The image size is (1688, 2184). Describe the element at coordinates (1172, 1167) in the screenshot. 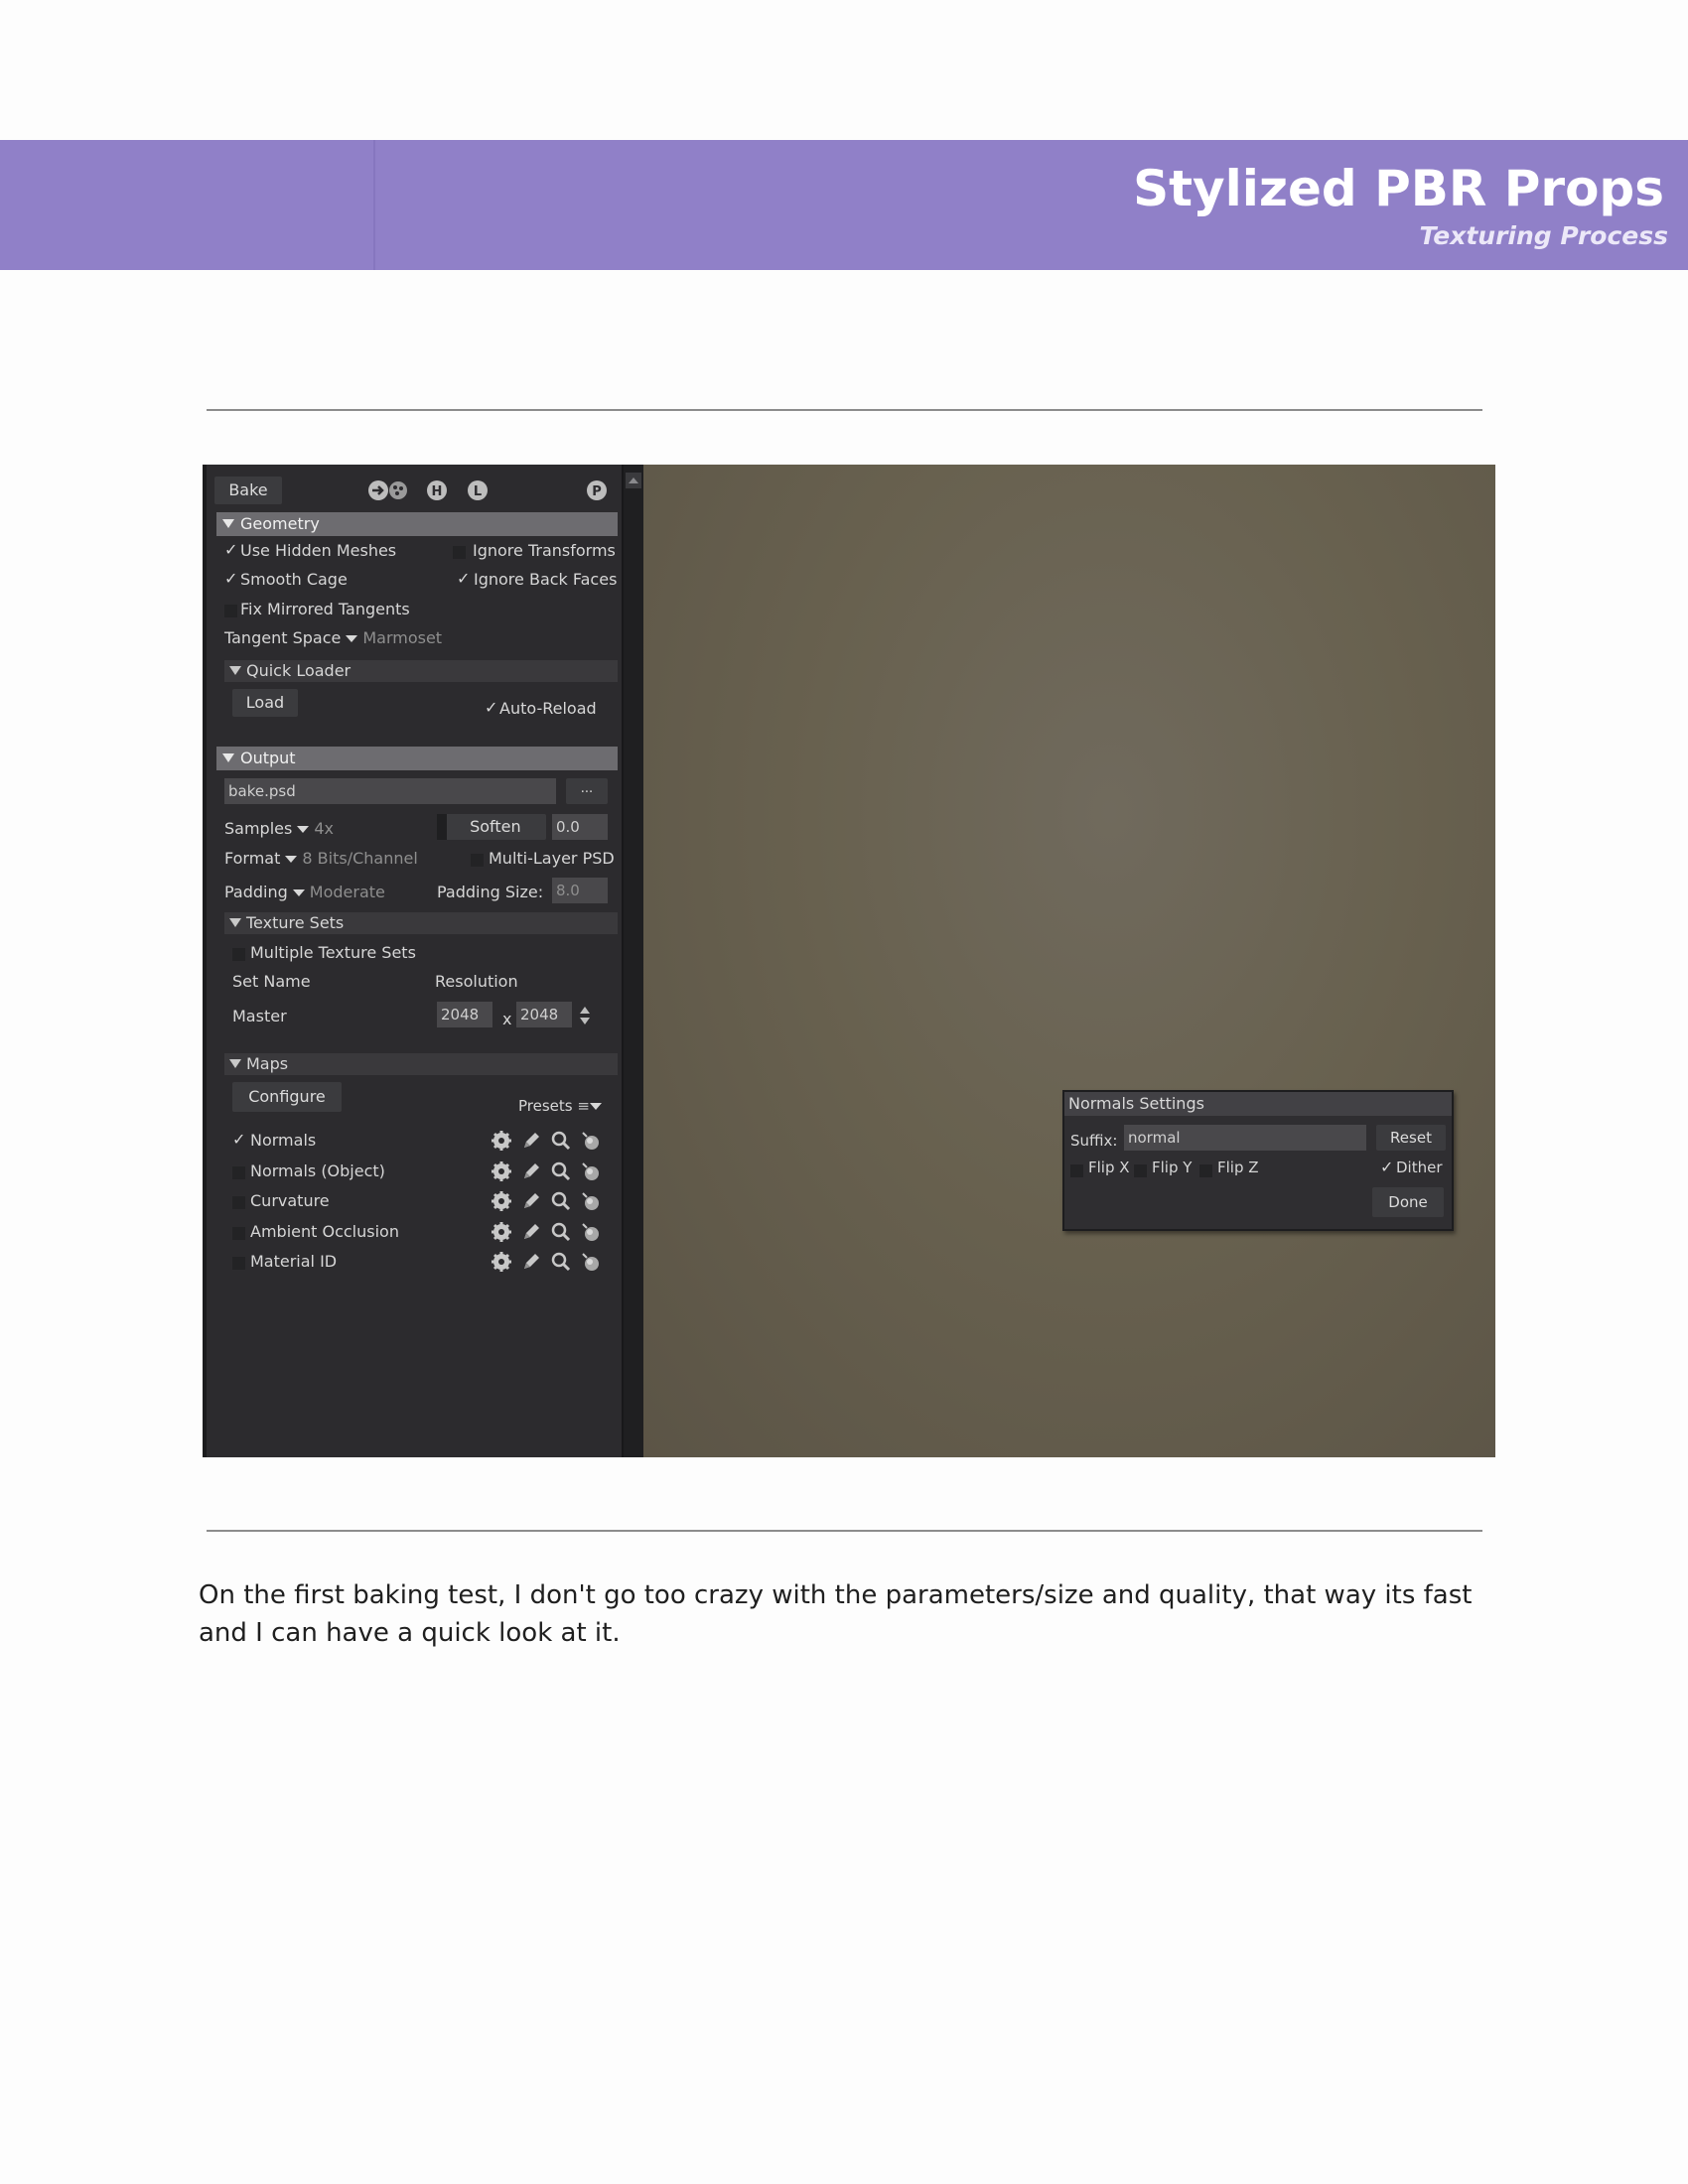

I see `flip-y-label: Flip Y` at that location.